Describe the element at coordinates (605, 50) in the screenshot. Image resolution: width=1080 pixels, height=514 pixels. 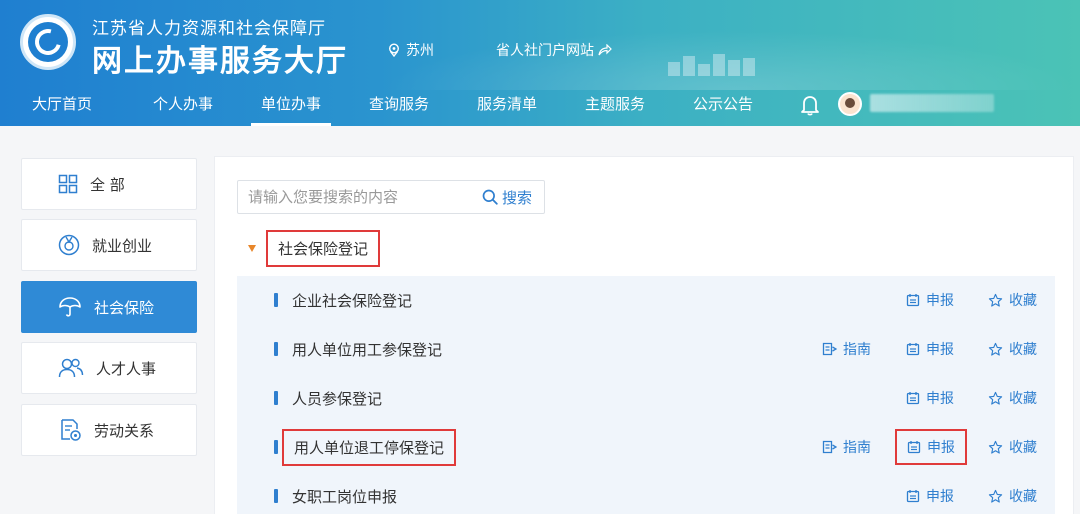
I see `share-arrow-icon` at that location.